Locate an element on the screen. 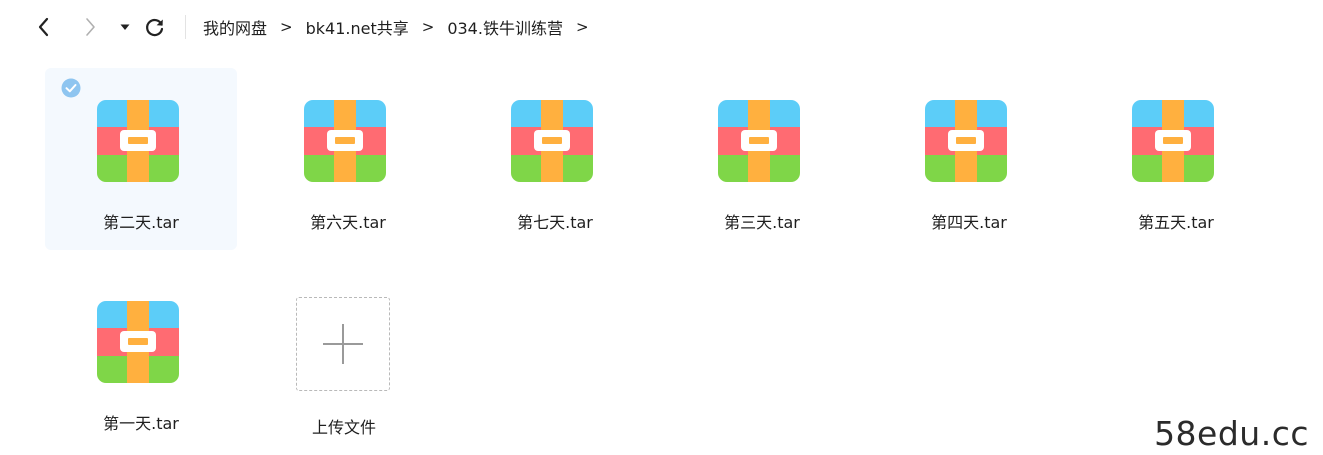  upload-button is located at coordinates (343, 344).